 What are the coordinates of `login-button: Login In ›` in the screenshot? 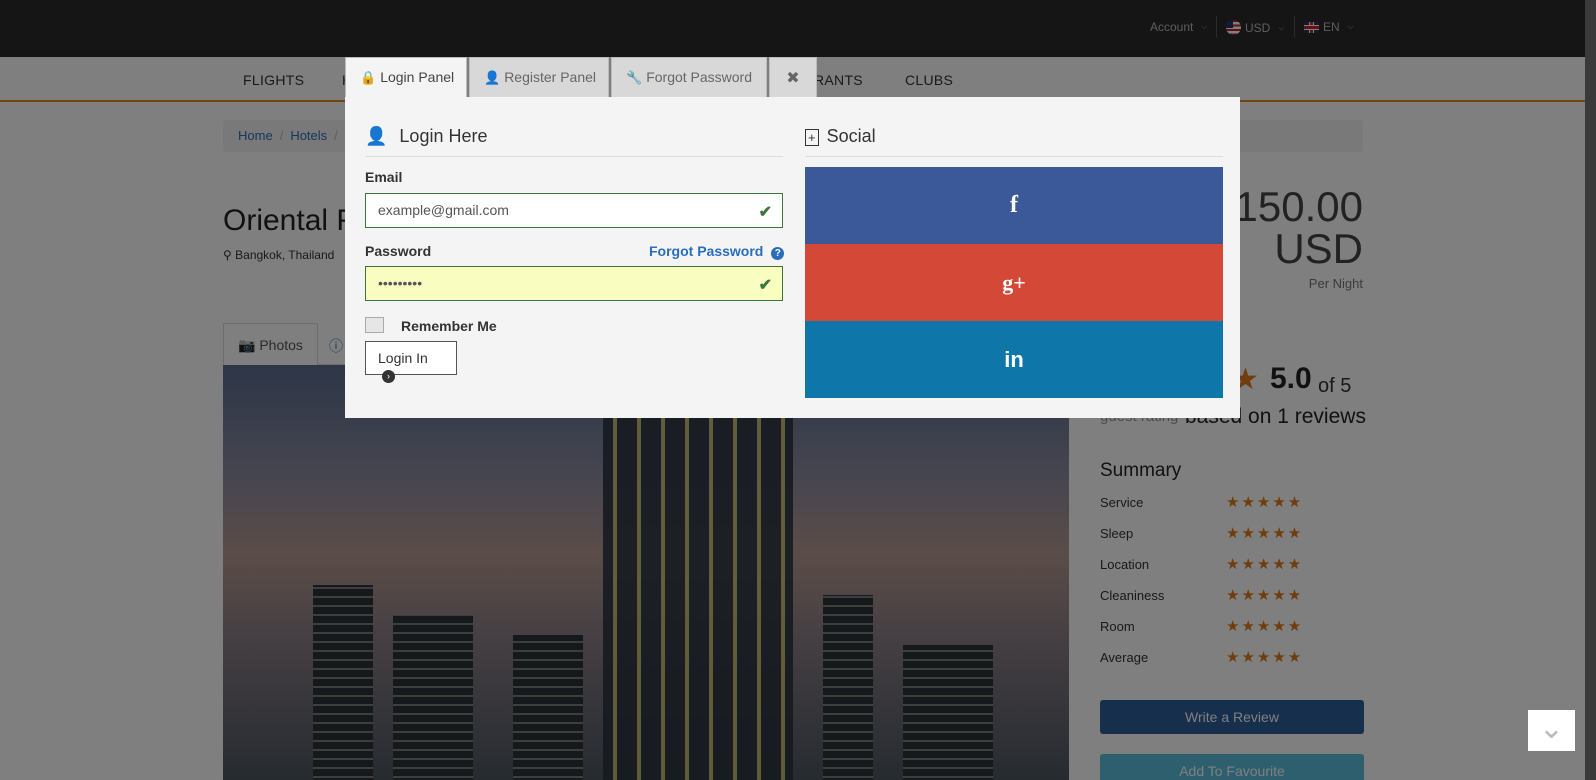 It's located at (411, 362).